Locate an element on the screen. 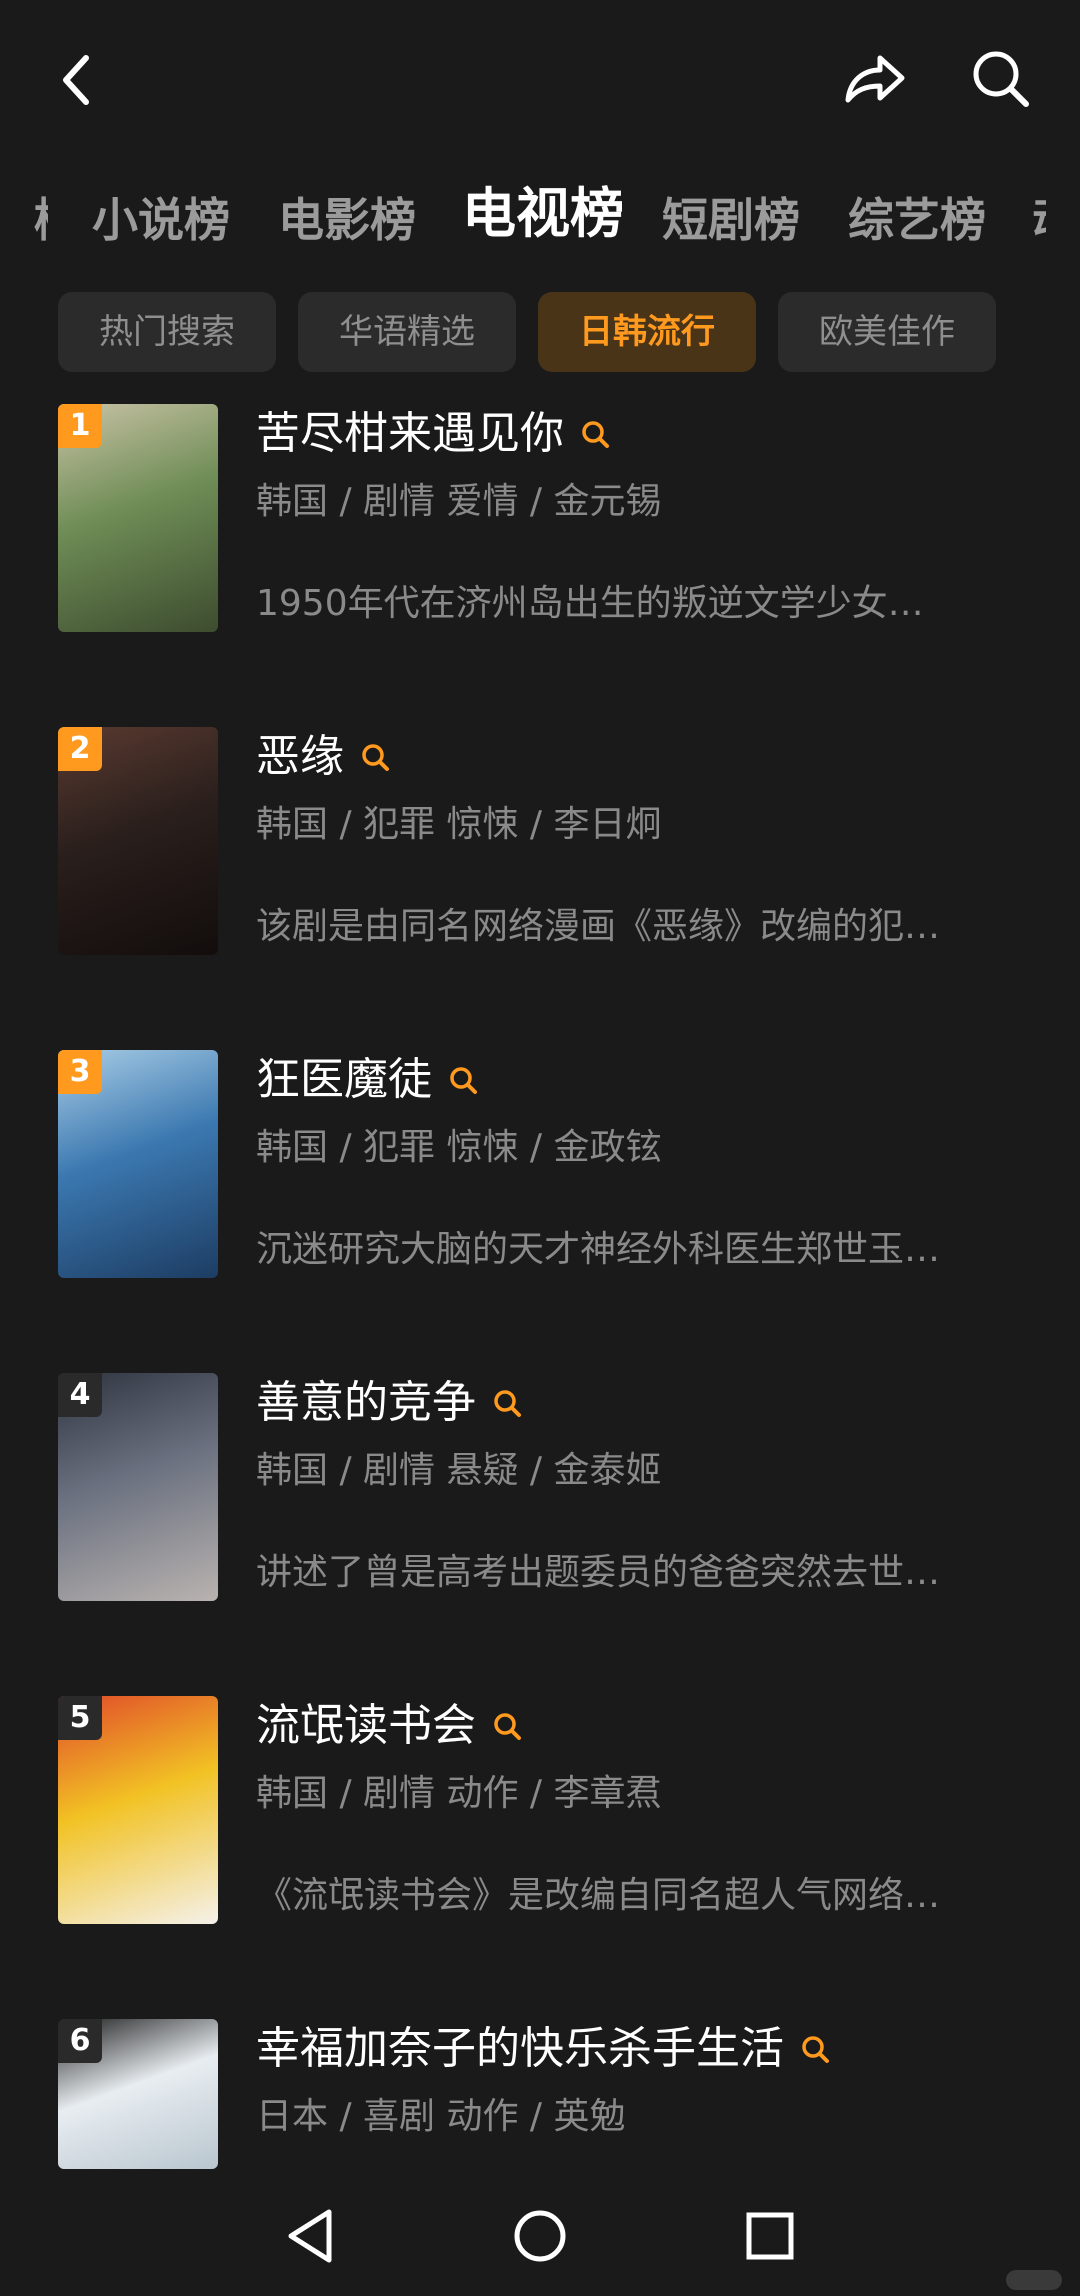 The height and width of the screenshot is (2296, 1080). rank-badge: 4 is located at coordinates (80, 1395).